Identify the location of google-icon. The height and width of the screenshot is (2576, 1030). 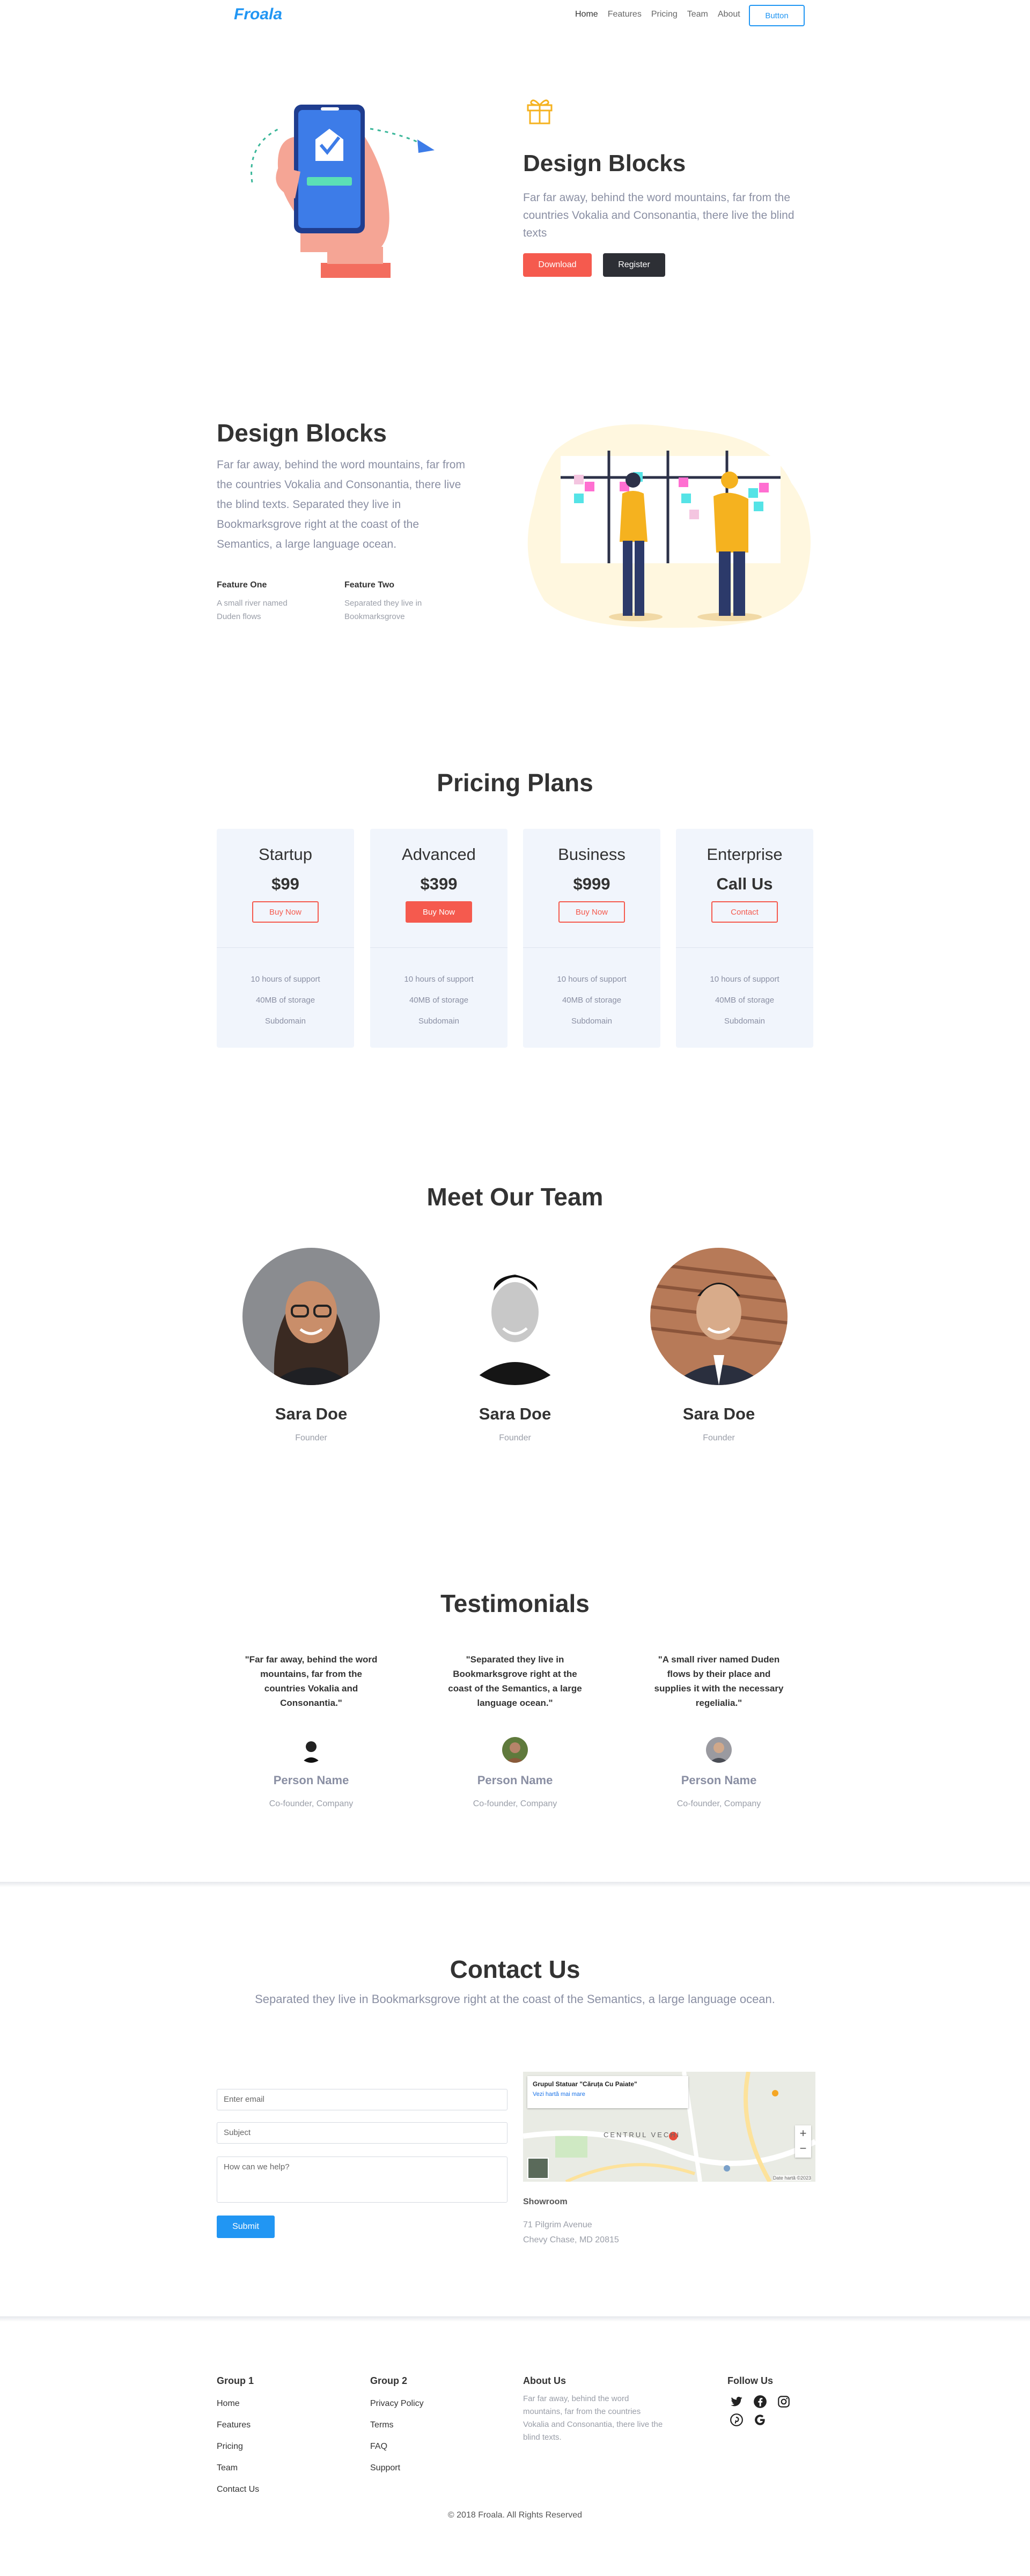
(760, 2420).